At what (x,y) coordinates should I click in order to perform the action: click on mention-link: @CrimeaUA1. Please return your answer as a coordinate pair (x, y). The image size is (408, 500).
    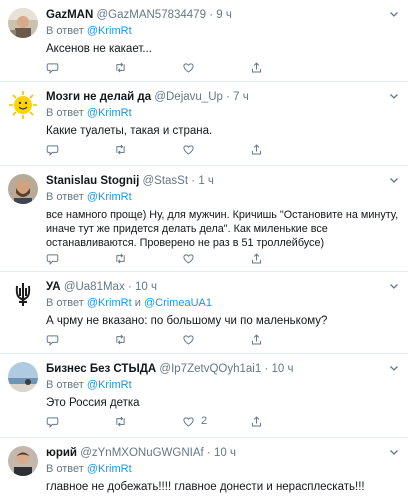
    Looking at the image, I should click on (178, 303).